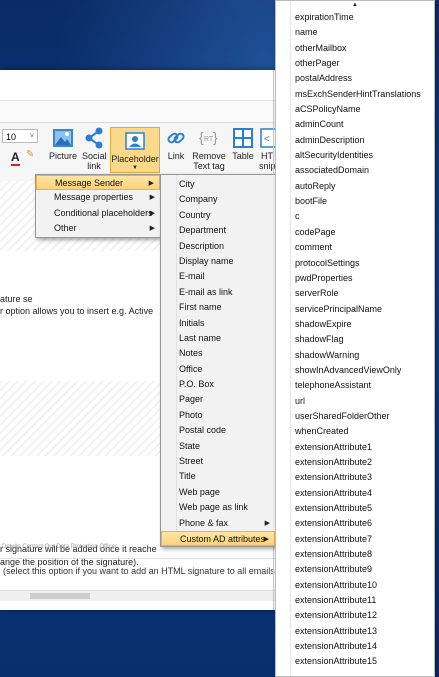  What do you see at coordinates (355, 293) in the screenshot?
I see `menu-item-serverrole: serverRole` at bounding box center [355, 293].